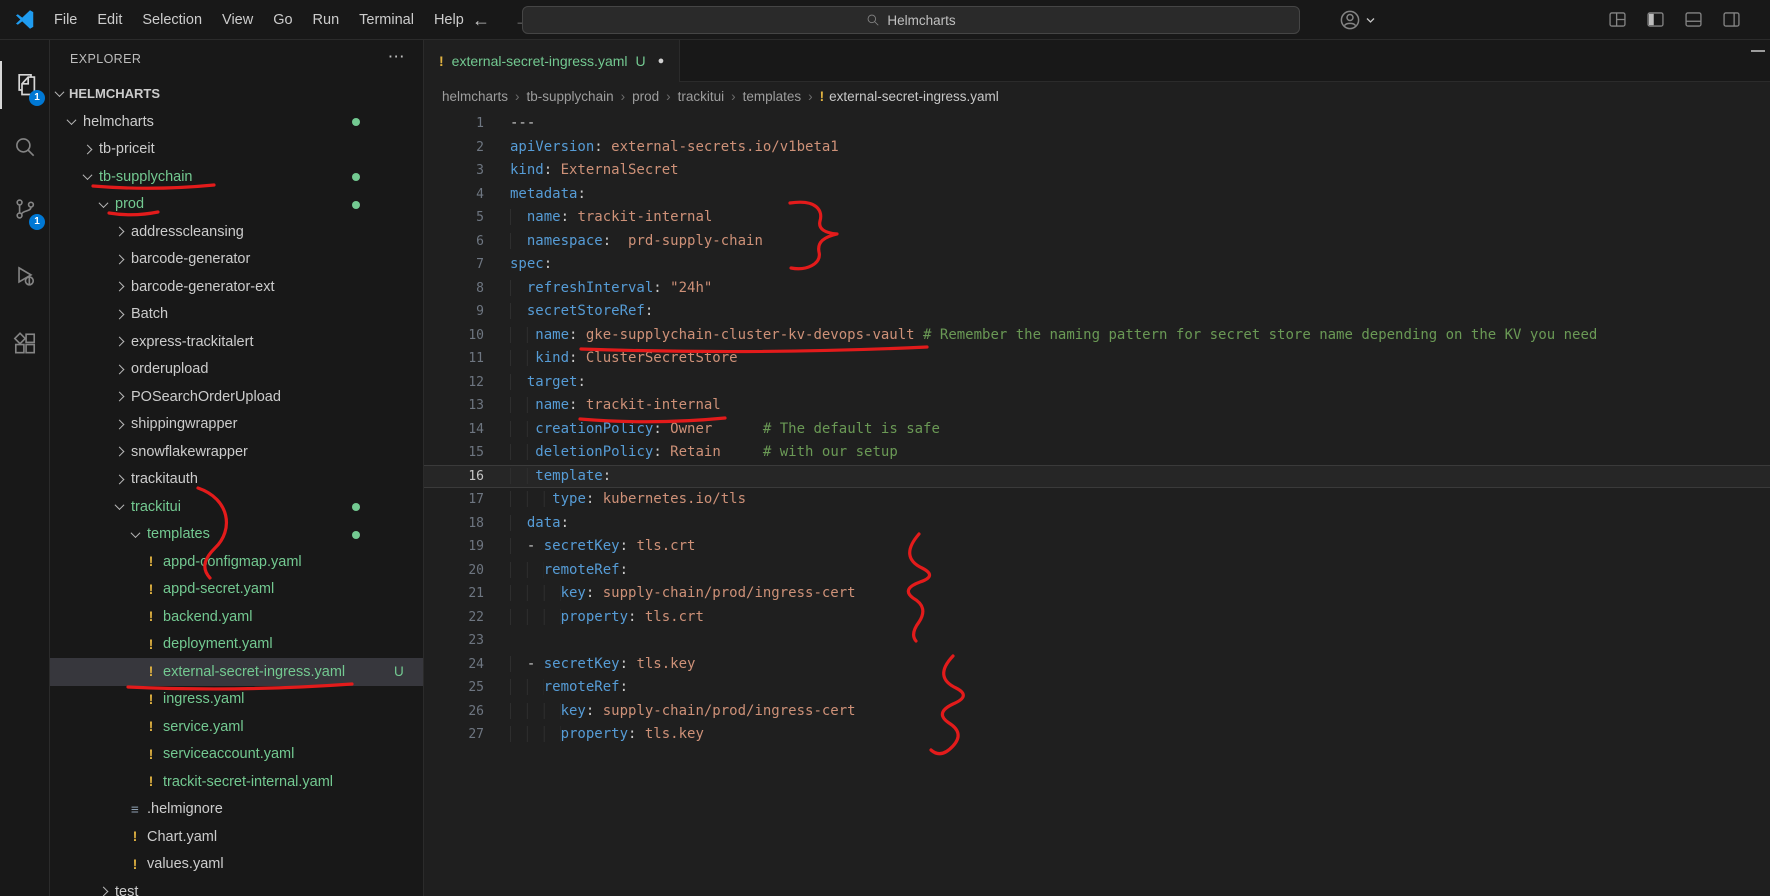  Describe the element at coordinates (236, 480) in the screenshot. I see `tree-item-trackitauth: trackitauth` at that location.